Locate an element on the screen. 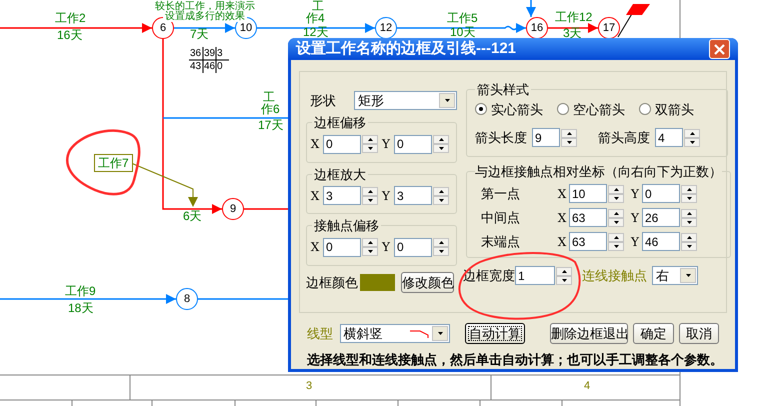  number-field: 10 is located at coordinates (588, 193).